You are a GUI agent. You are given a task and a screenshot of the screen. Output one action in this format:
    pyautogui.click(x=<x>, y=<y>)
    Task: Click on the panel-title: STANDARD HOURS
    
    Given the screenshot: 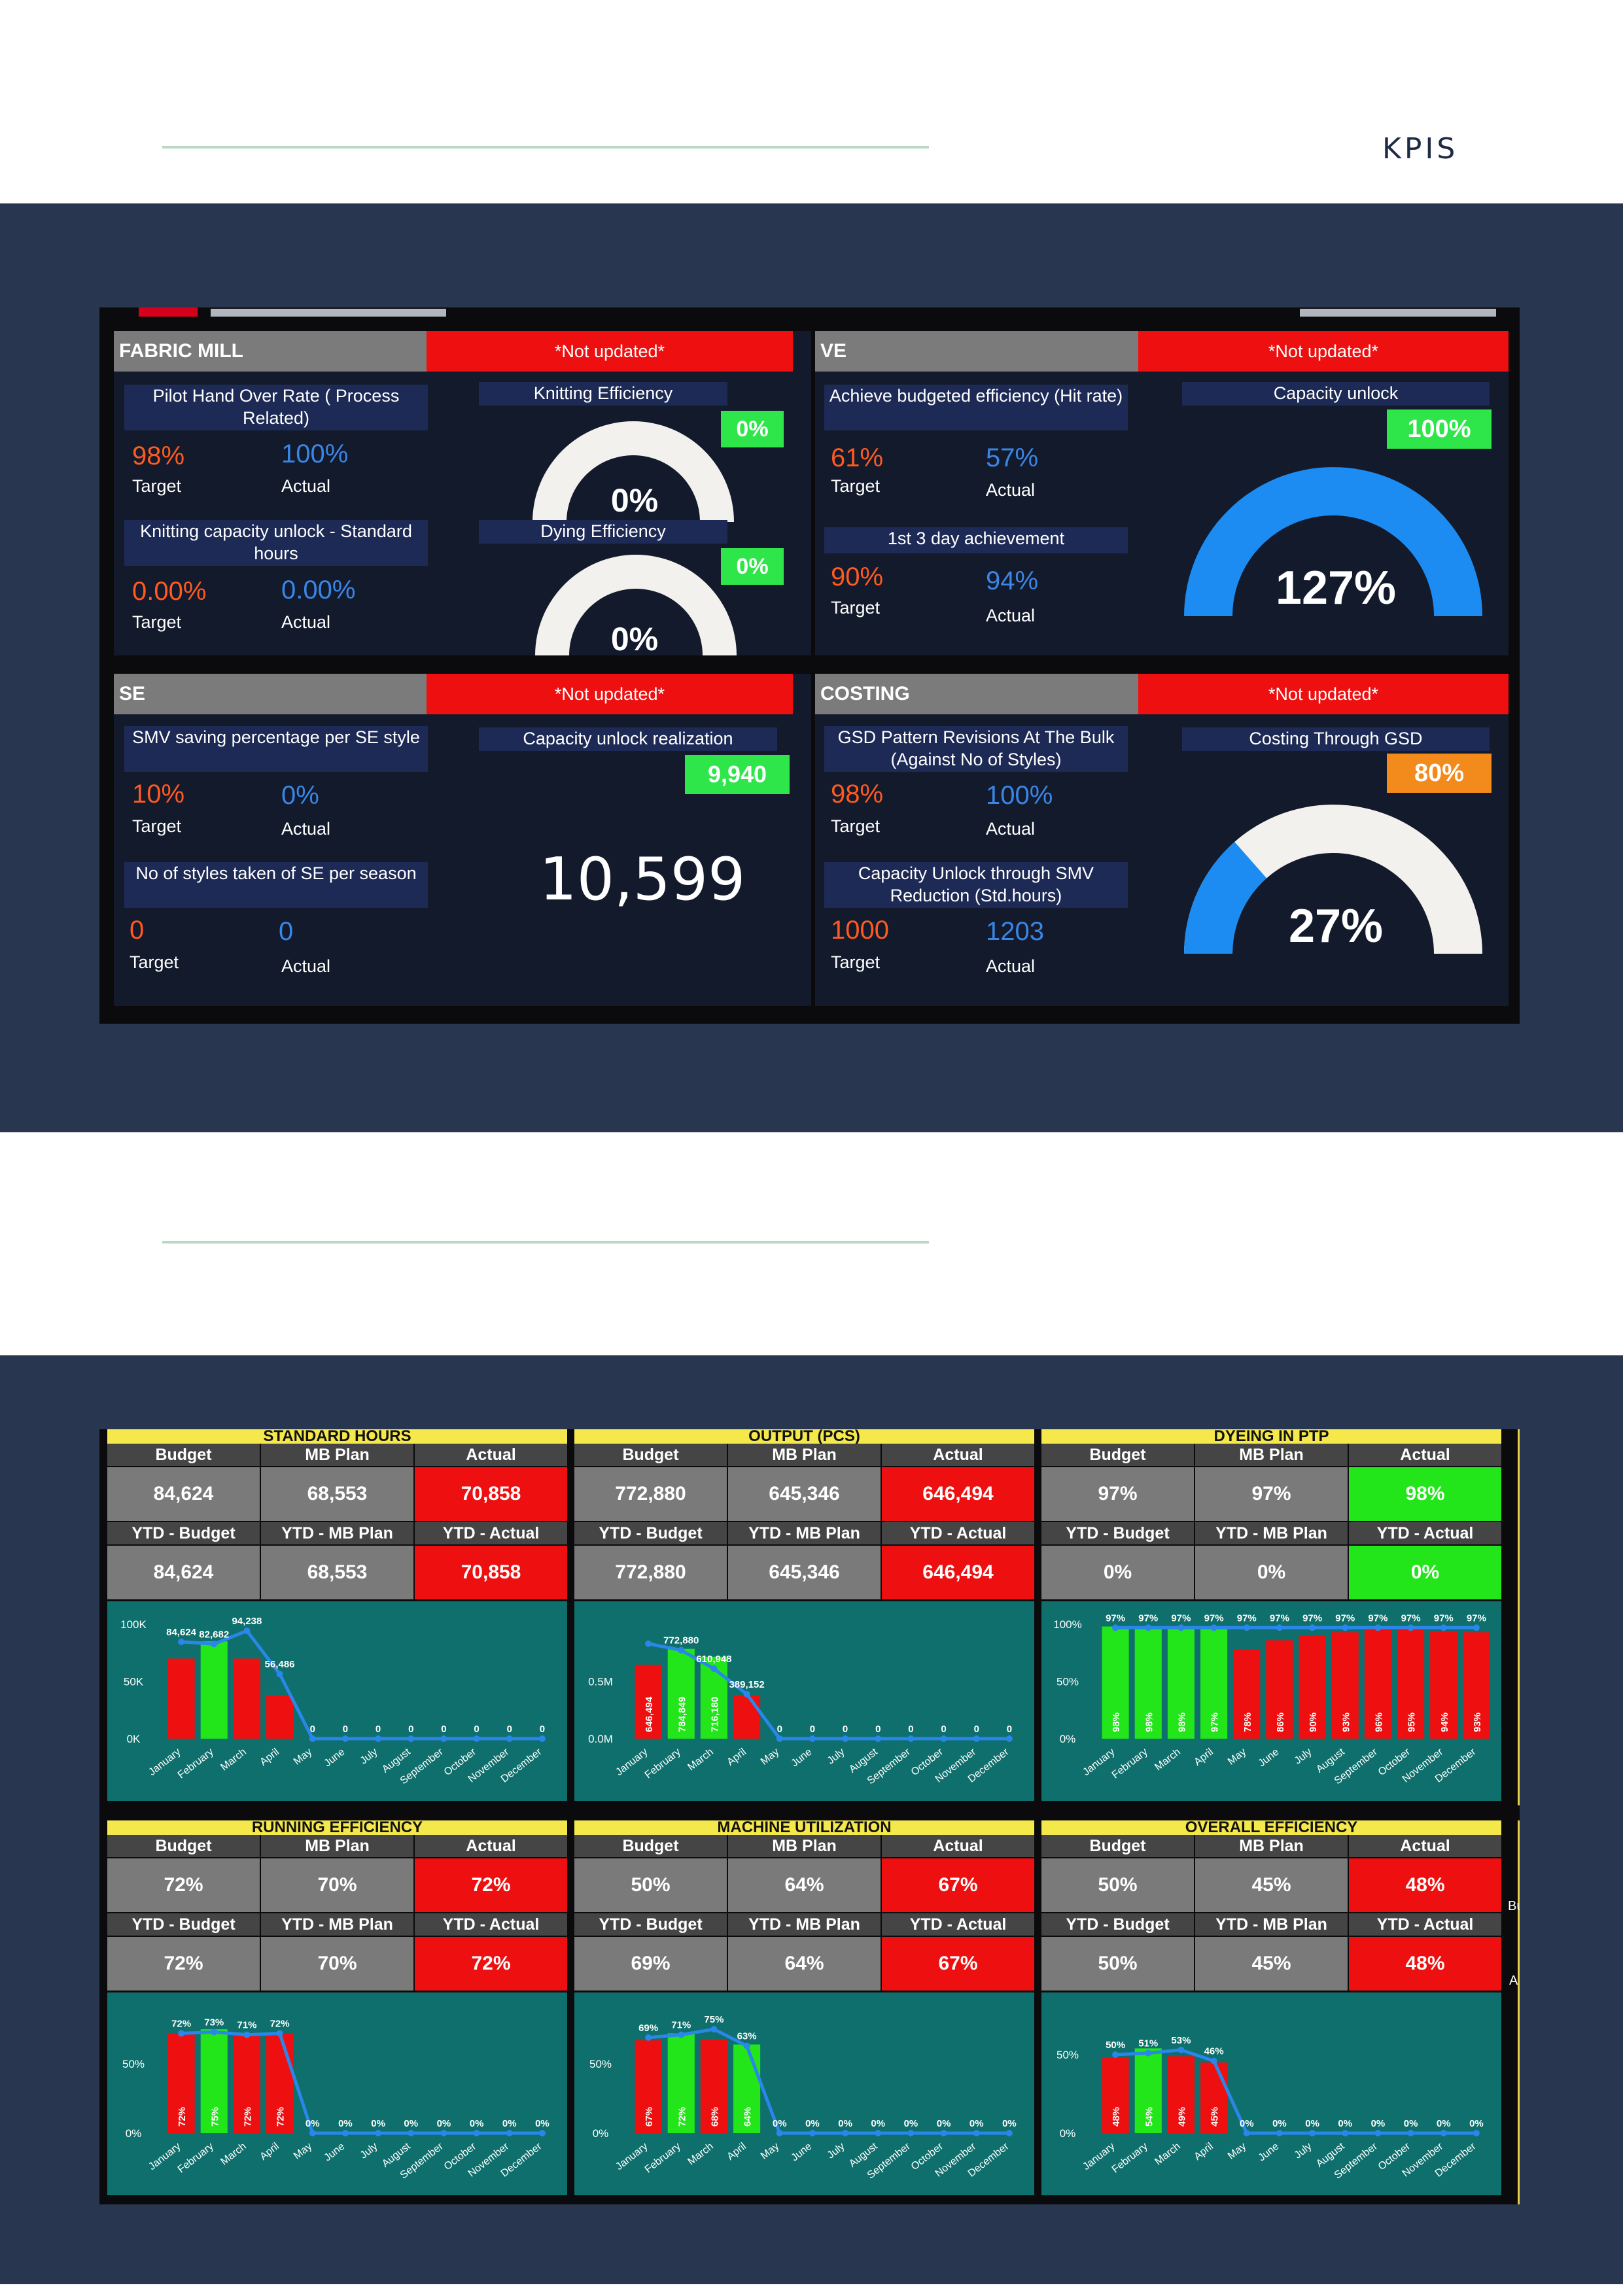 What is the action you would take?
    pyautogui.click(x=337, y=1436)
    